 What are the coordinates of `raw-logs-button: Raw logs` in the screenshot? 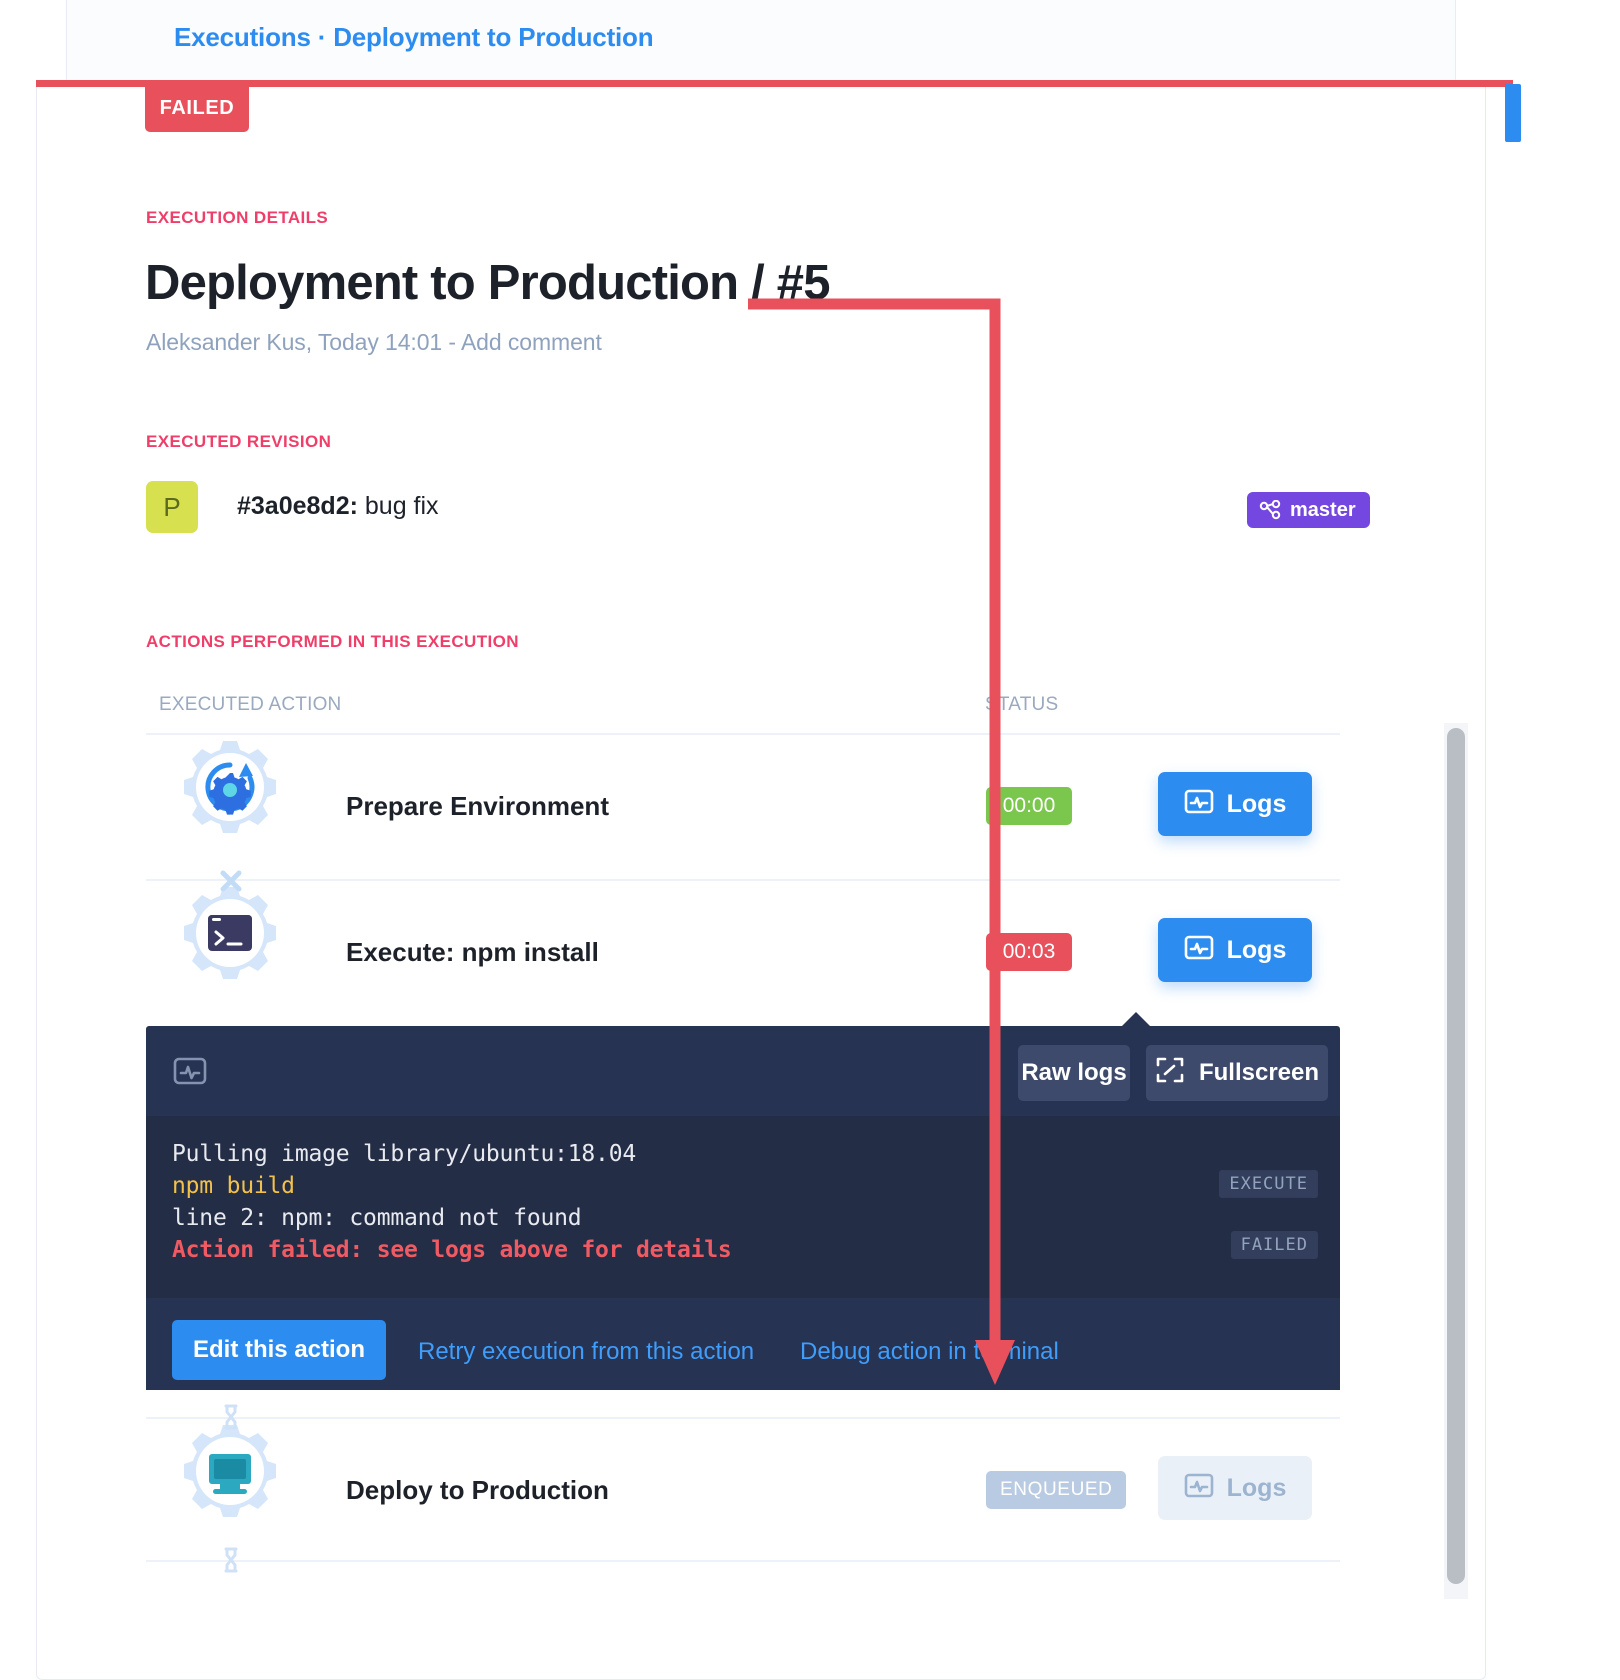 It's located at (1074, 1073).